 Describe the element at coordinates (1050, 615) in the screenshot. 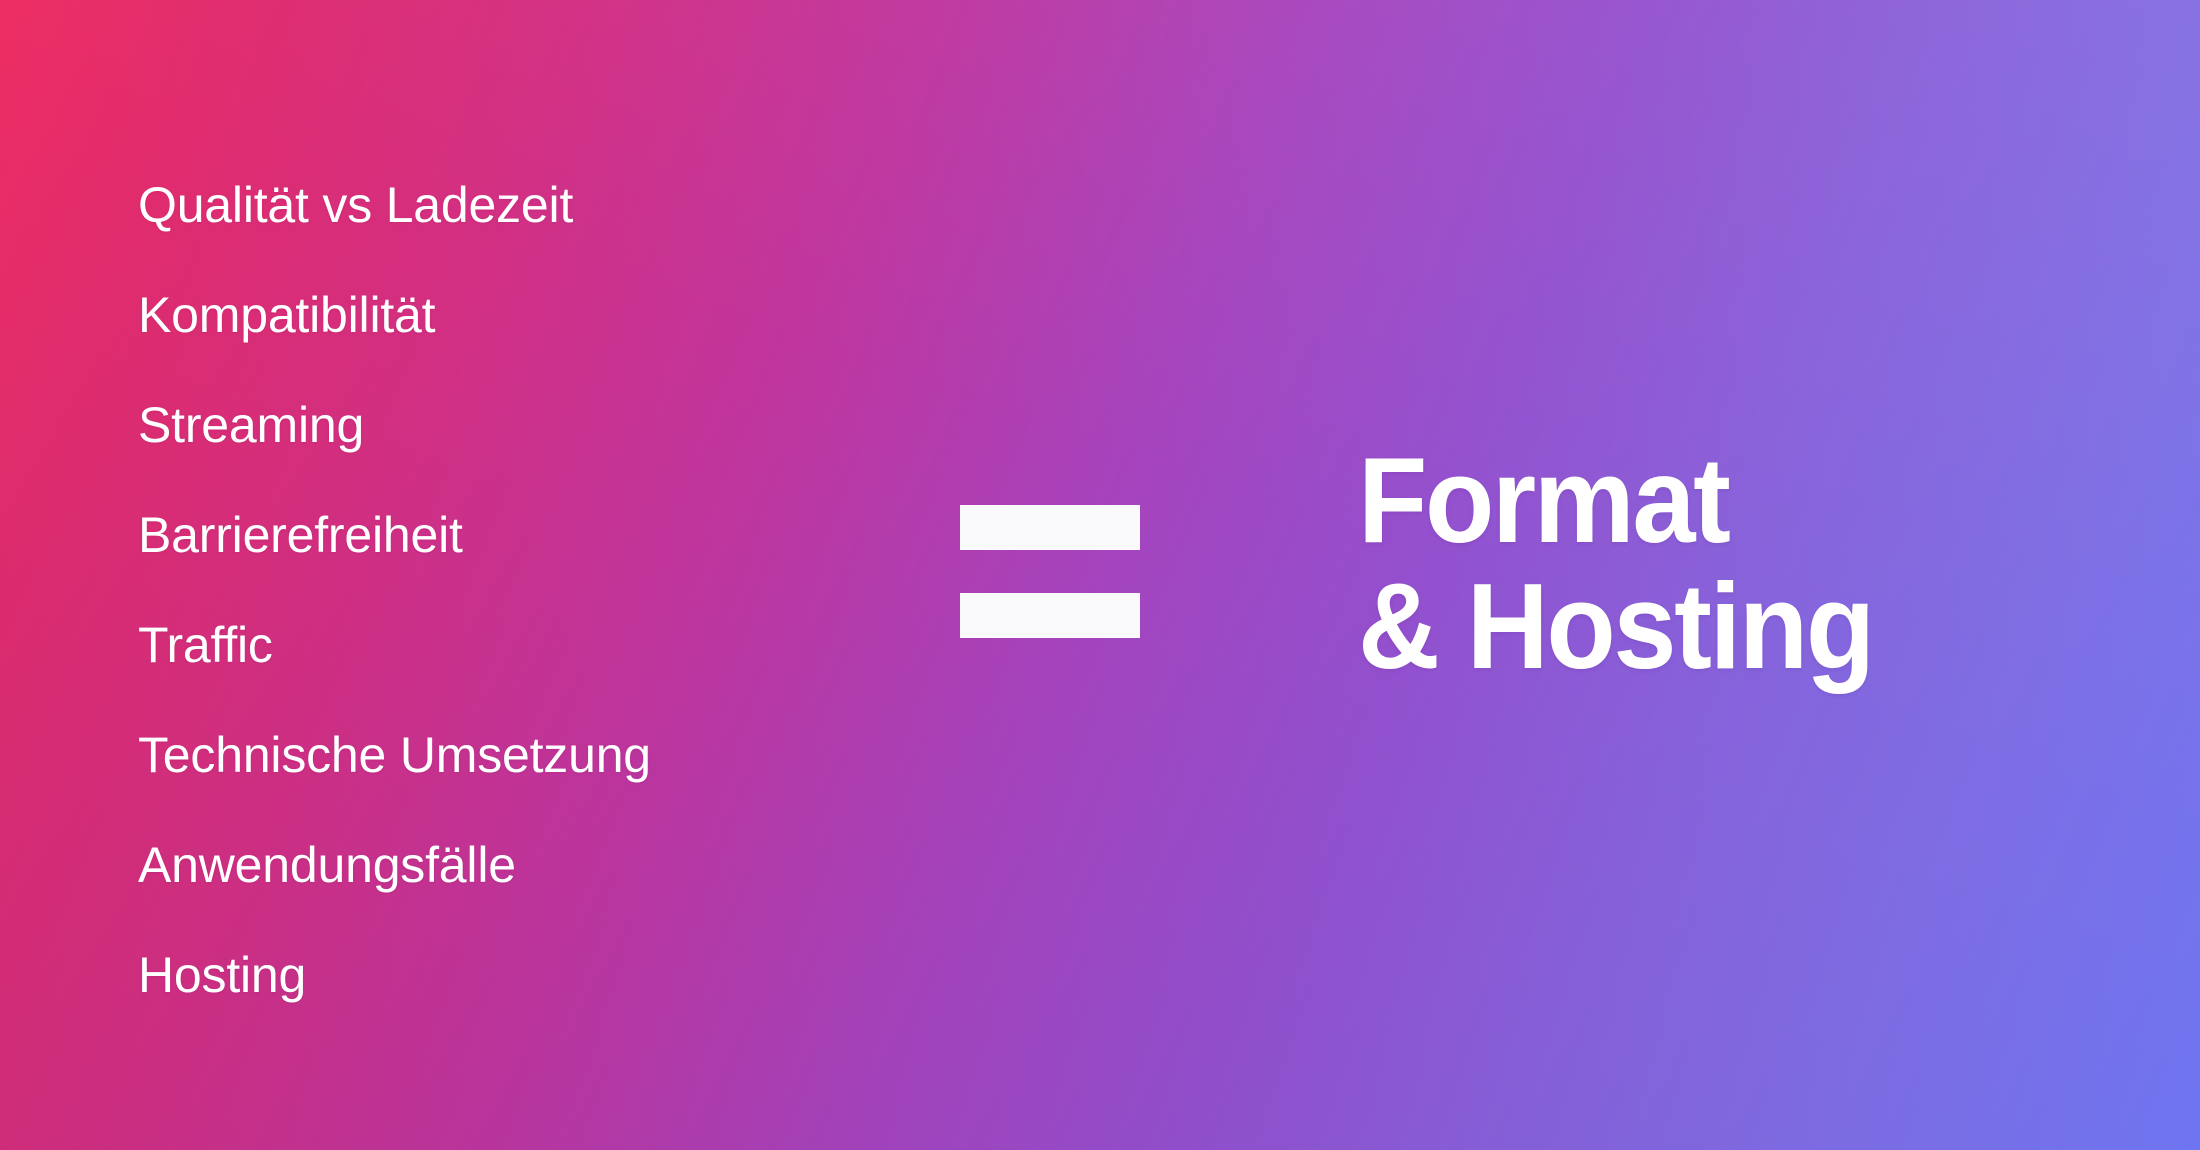

I see `equals-bar-bottom` at that location.